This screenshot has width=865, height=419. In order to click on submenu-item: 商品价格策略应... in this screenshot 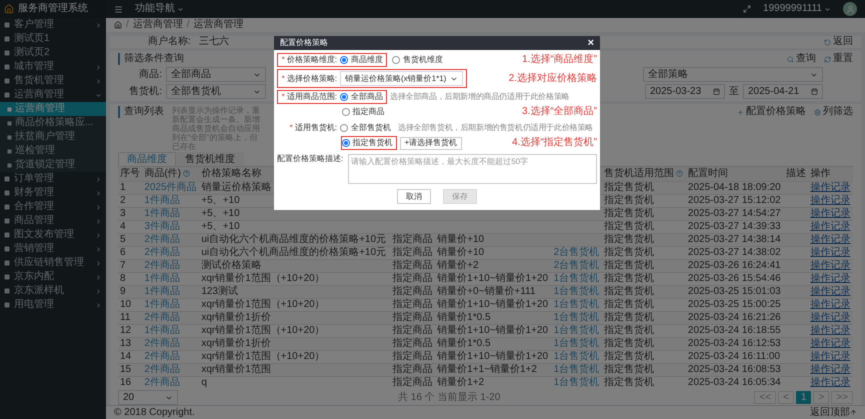, I will do `click(53, 123)`.